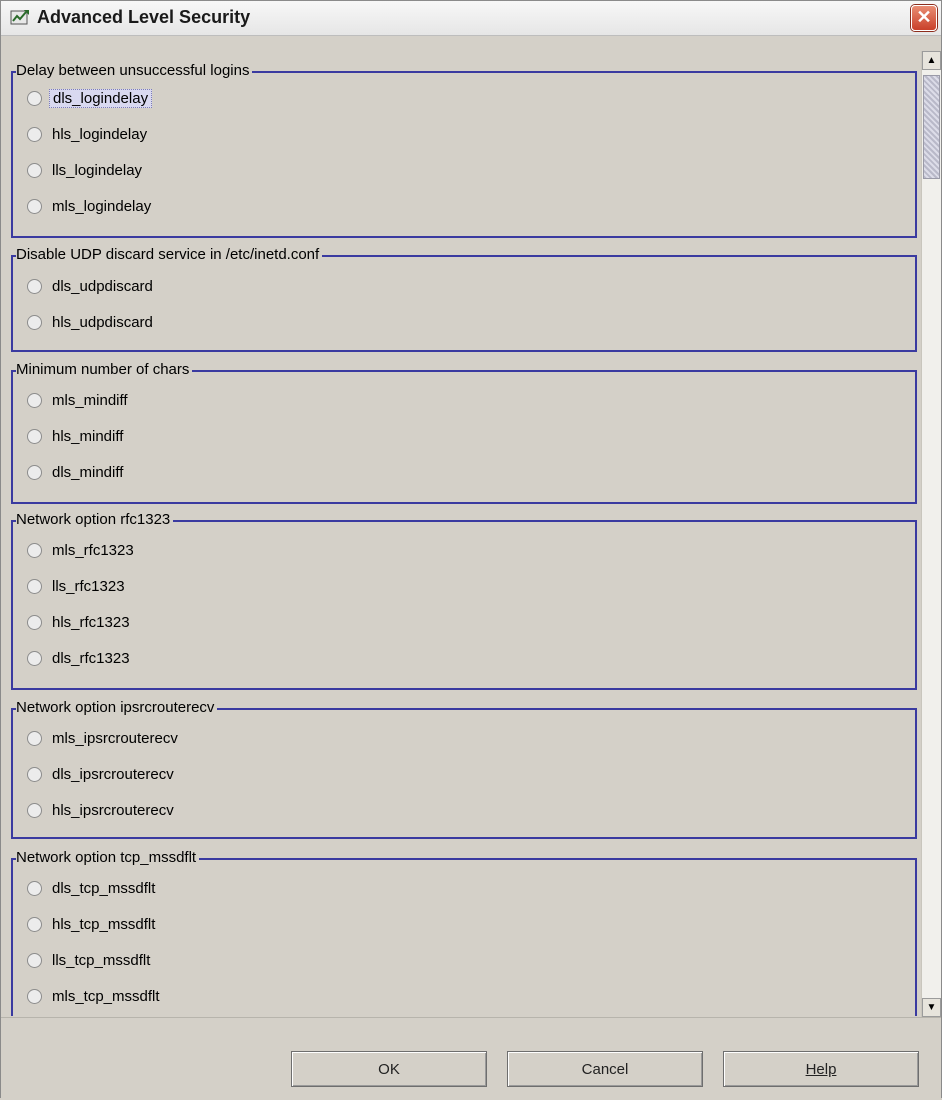 Image resolution: width=942 pixels, height=1100 pixels. I want to click on radio-option: hls_rfc1323, so click(80, 622).